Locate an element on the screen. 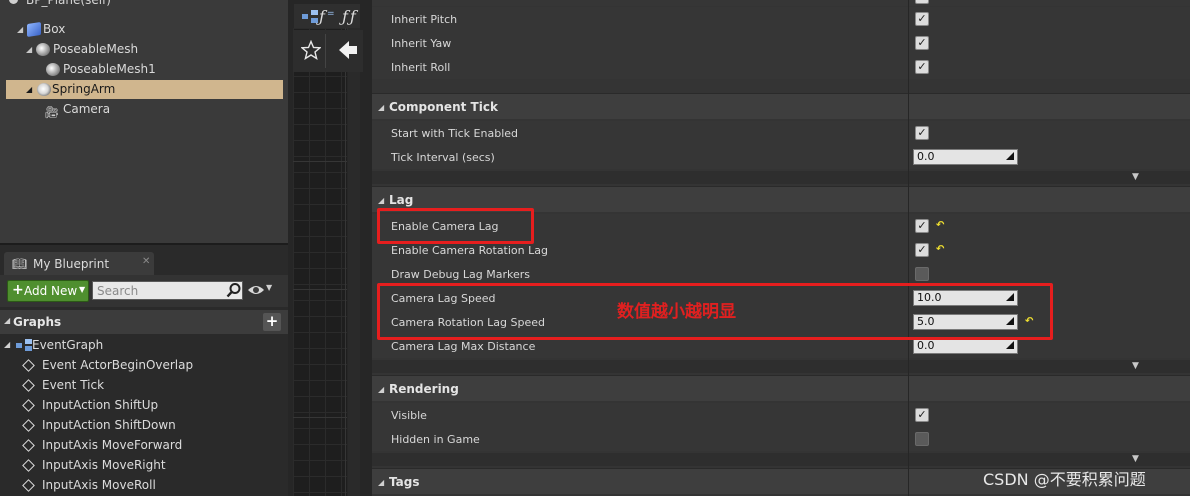 The image size is (1190, 496). graphs-header-label: Graphs is located at coordinates (37, 322).